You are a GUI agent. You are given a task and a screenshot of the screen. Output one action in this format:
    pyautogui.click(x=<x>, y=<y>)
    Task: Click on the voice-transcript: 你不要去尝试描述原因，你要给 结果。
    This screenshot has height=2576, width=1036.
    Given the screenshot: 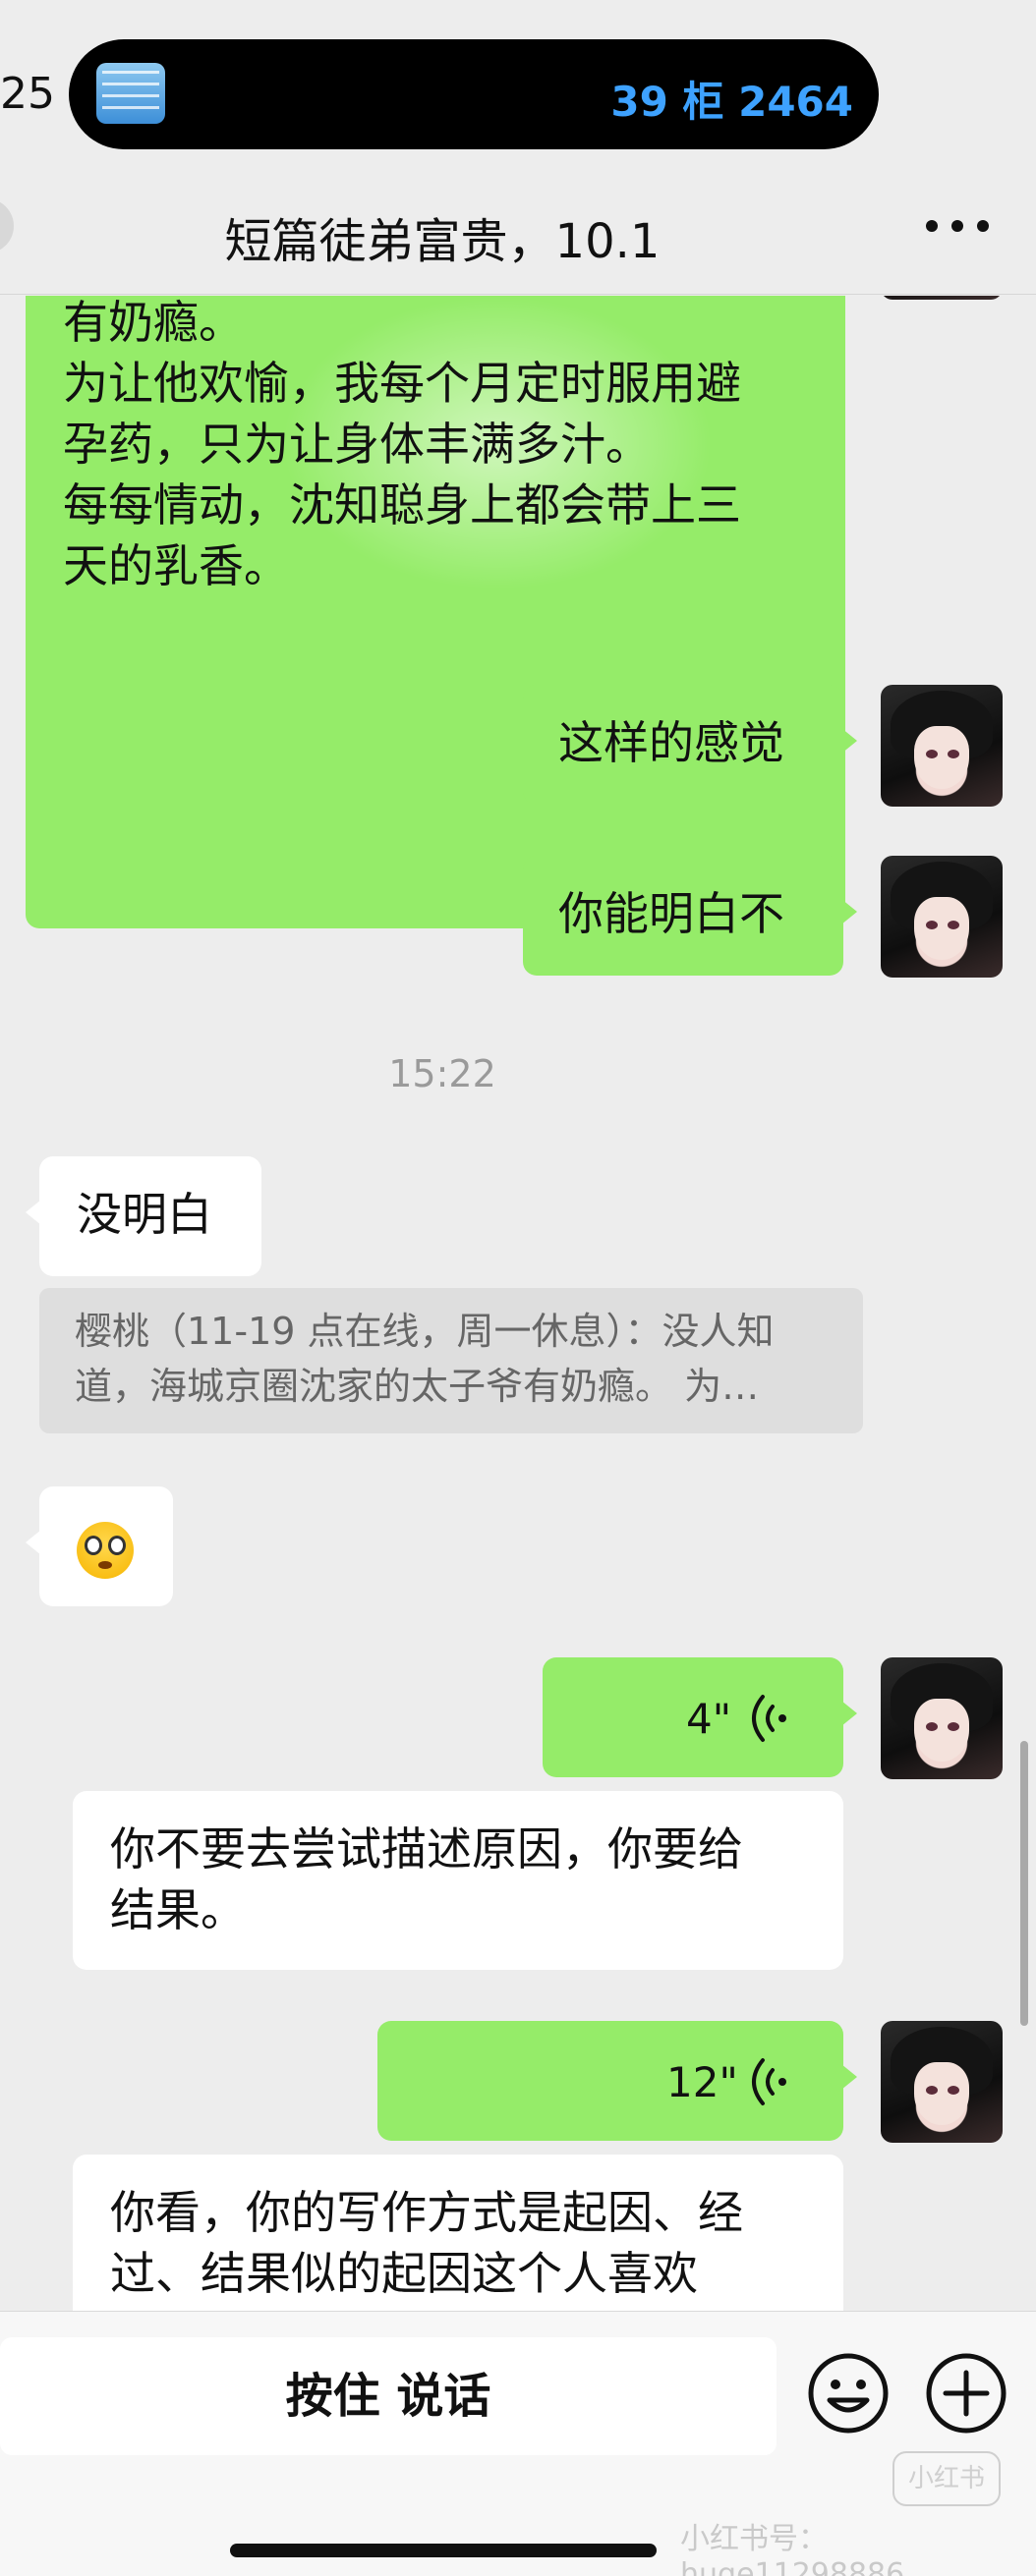 What is the action you would take?
    pyautogui.click(x=458, y=1880)
    